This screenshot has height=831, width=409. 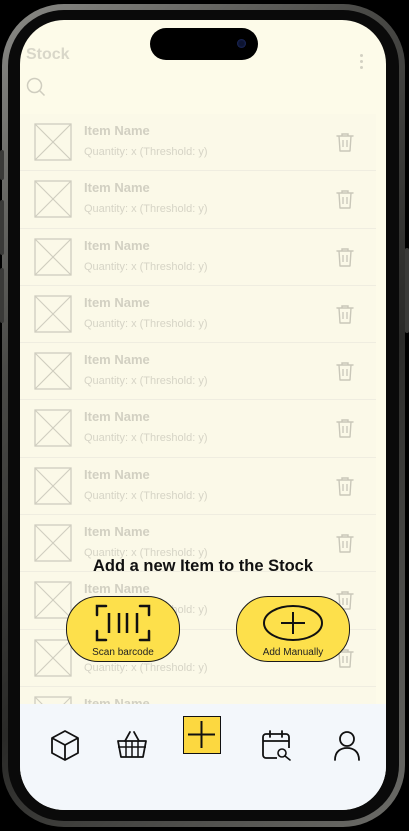 I want to click on scan-barcode-button: Scan barcode, so click(x=123, y=629).